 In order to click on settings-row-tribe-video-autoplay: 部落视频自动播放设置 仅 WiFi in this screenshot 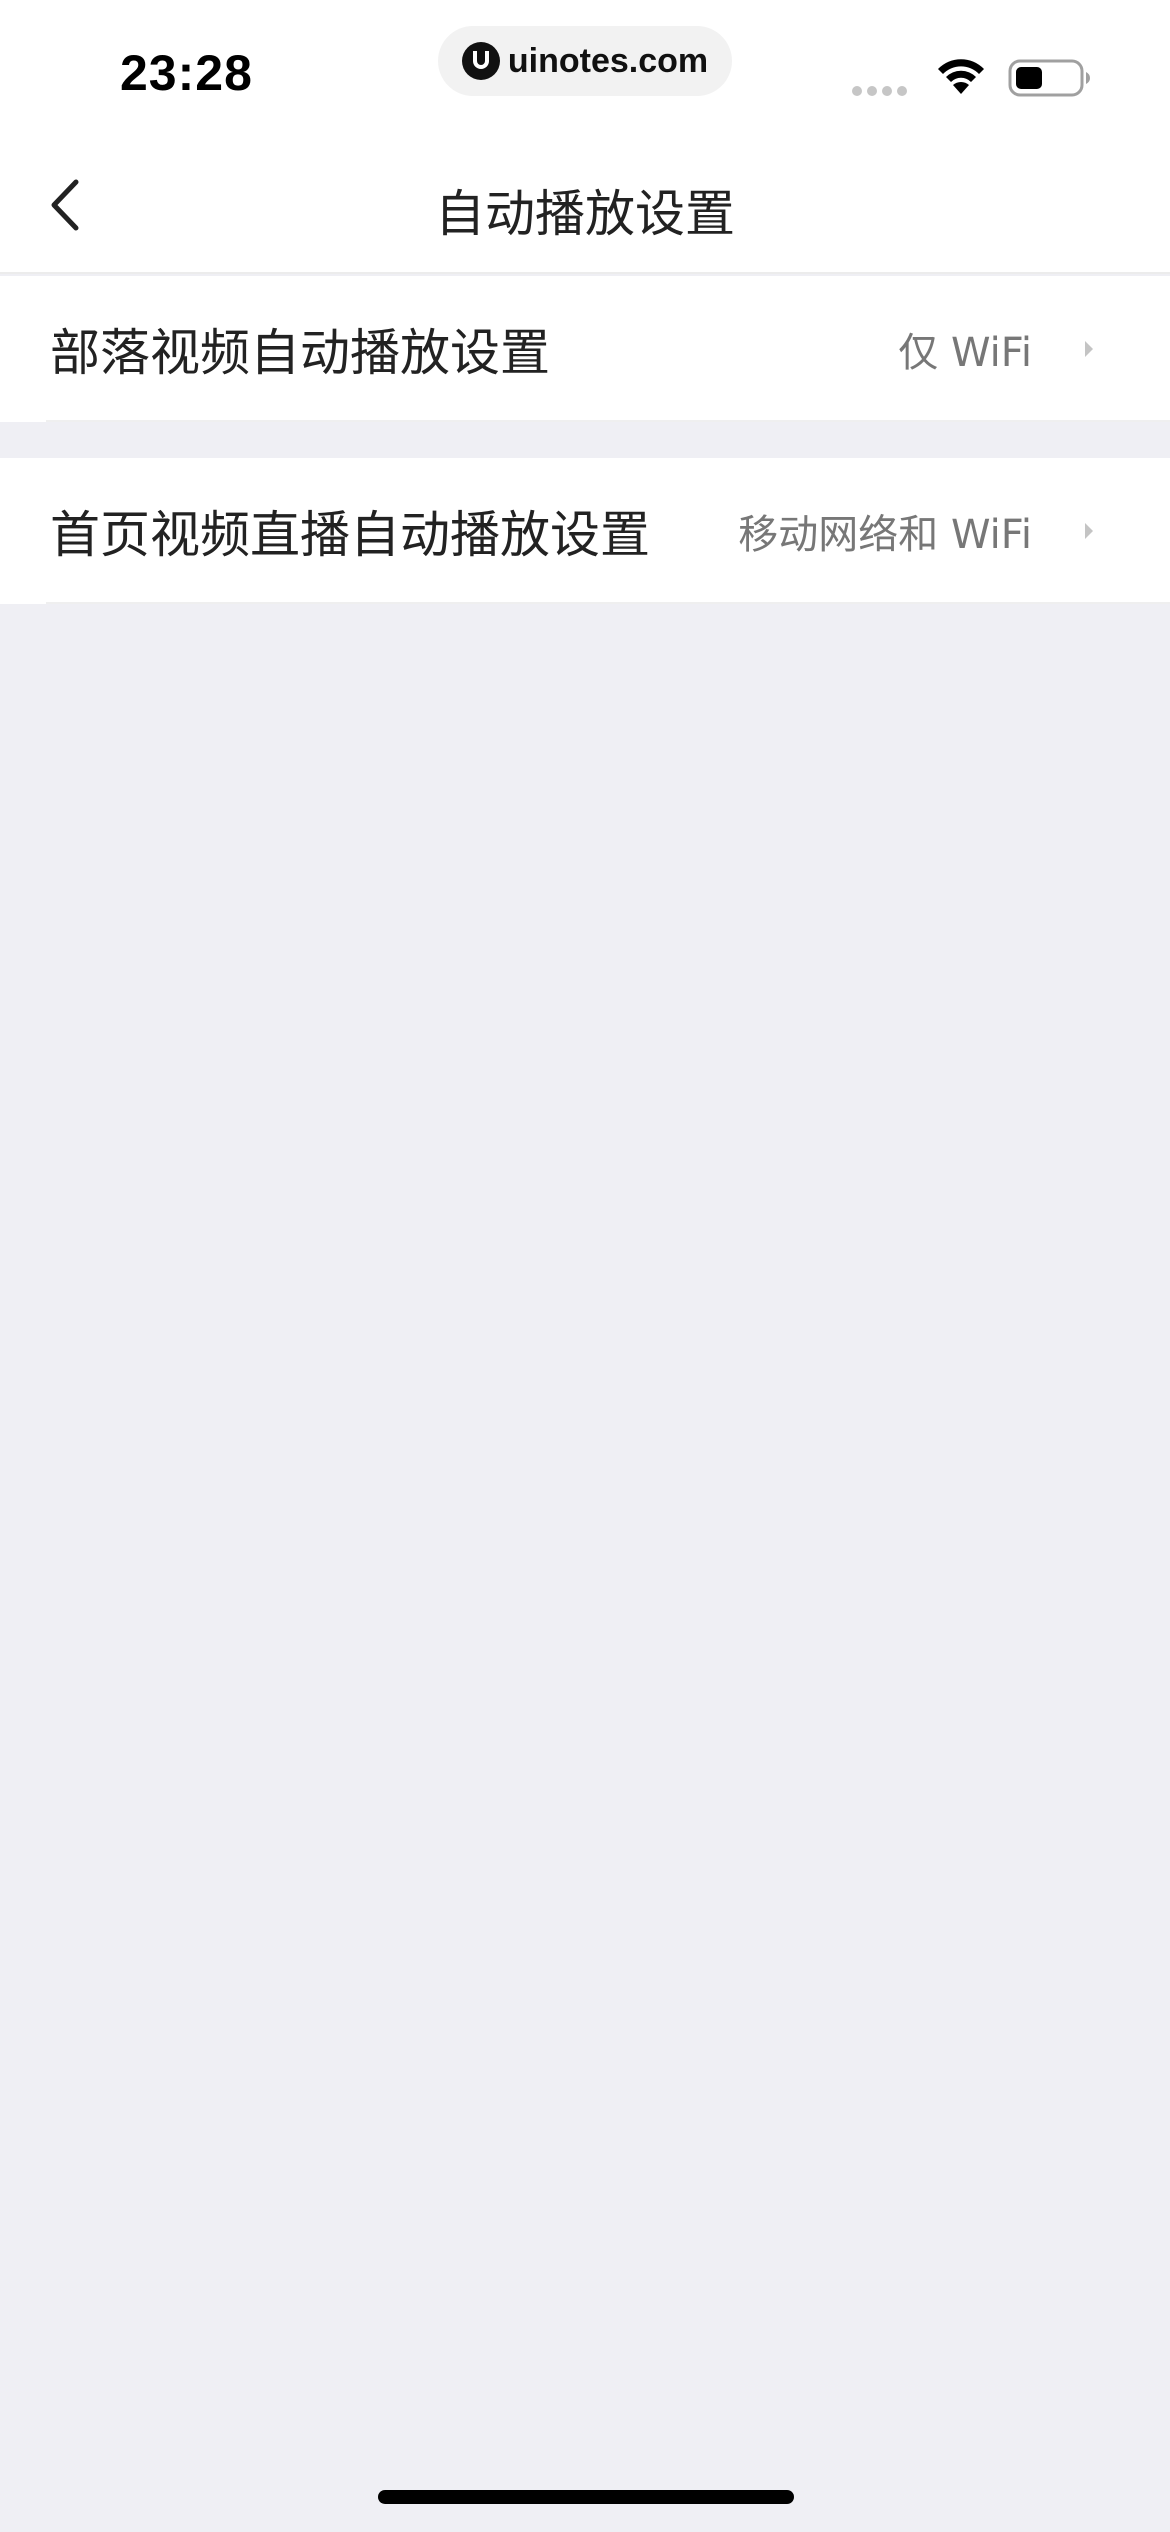, I will do `click(585, 349)`.